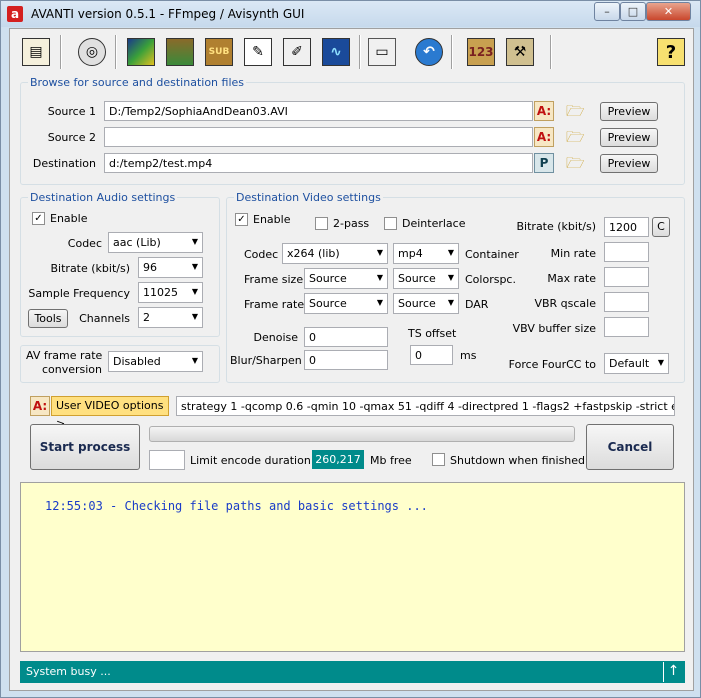 The image size is (701, 698). What do you see at coordinates (576, 111) in the screenshot?
I see `source1-open-folder-icon: 🗁` at bounding box center [576, 111].